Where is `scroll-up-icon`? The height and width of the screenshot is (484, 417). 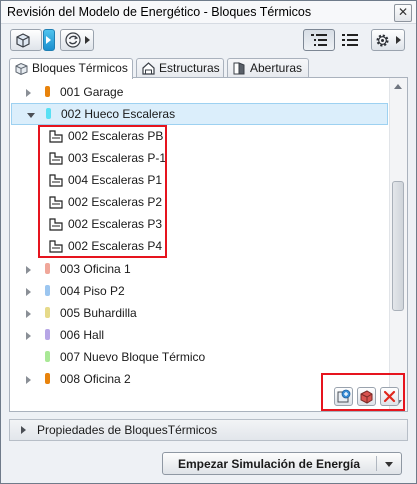
scroll-up-icon is located at coordinates (398, 86).